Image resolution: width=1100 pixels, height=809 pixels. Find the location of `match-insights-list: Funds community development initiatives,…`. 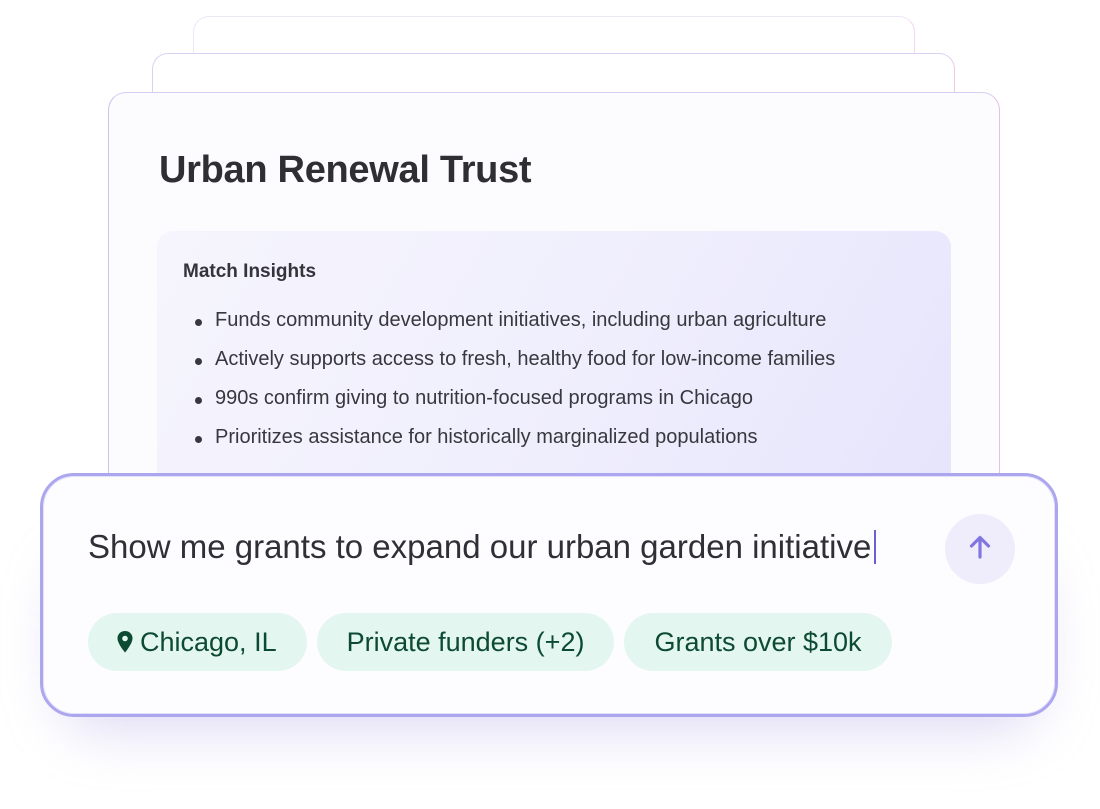

match-insights-list: Funds community development initiatives,… is located at coordinates (515, 387).